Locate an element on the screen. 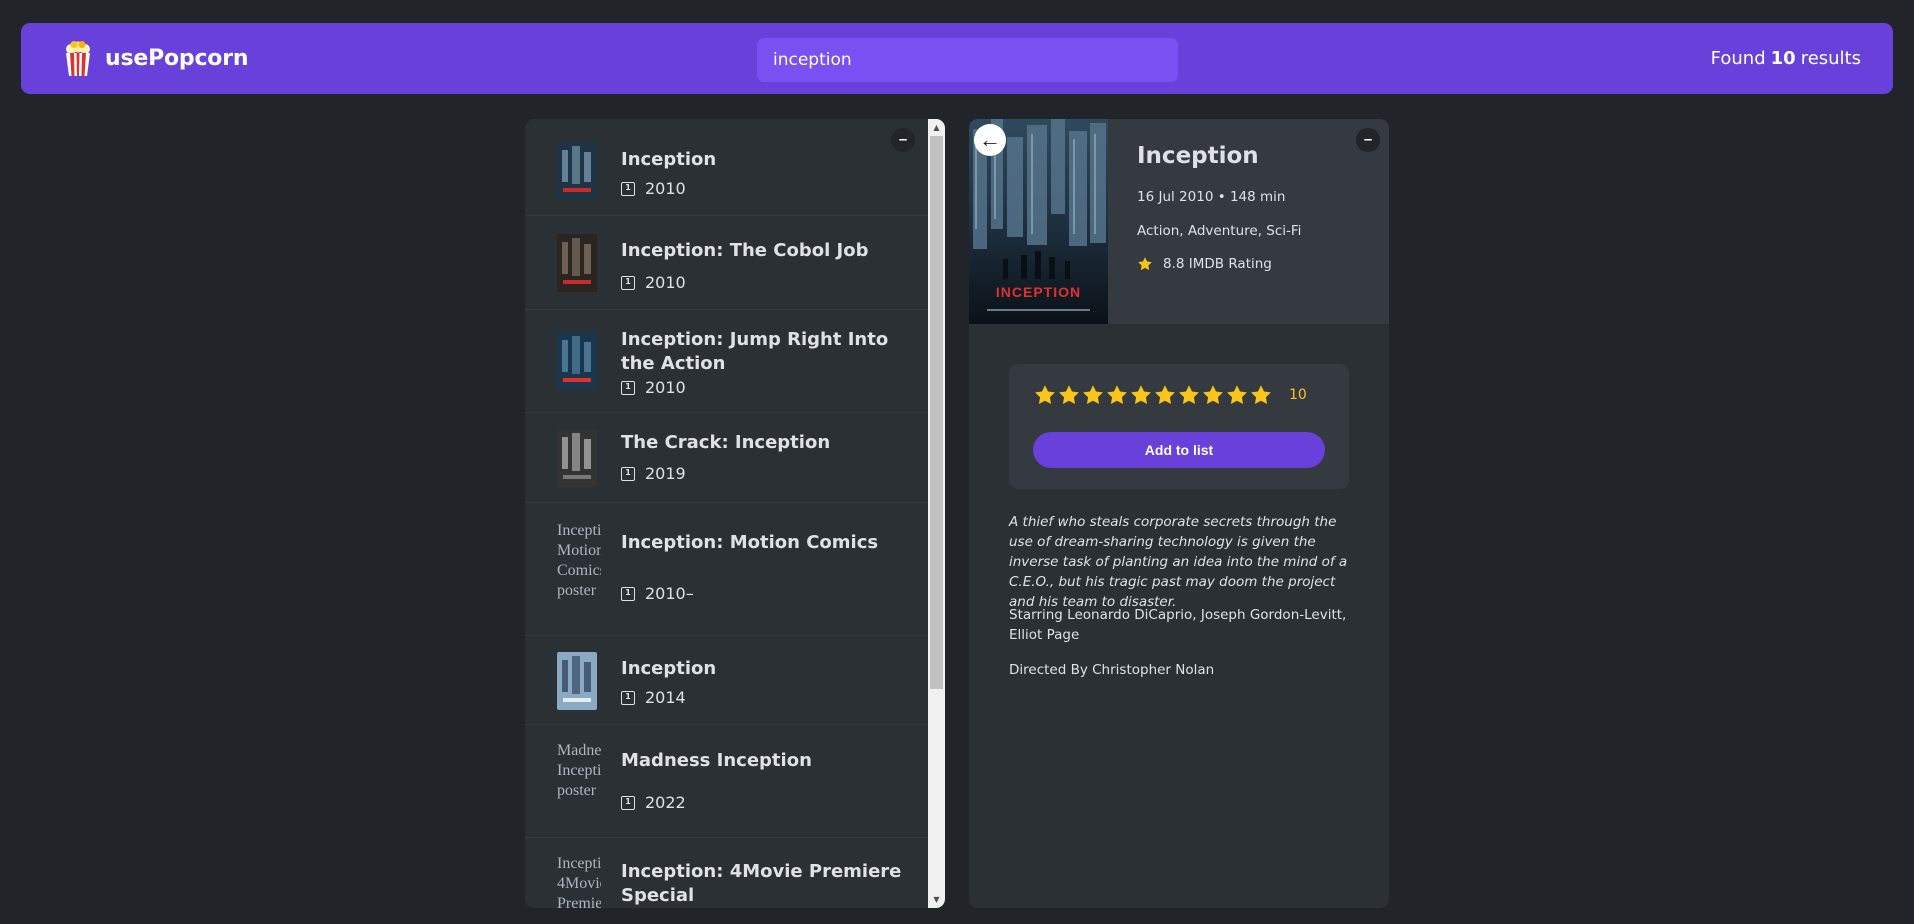 This screenshot has width=1914, height=924. list-item: The Crack: Inception 1 2019 is located at coordinates (726, 458).